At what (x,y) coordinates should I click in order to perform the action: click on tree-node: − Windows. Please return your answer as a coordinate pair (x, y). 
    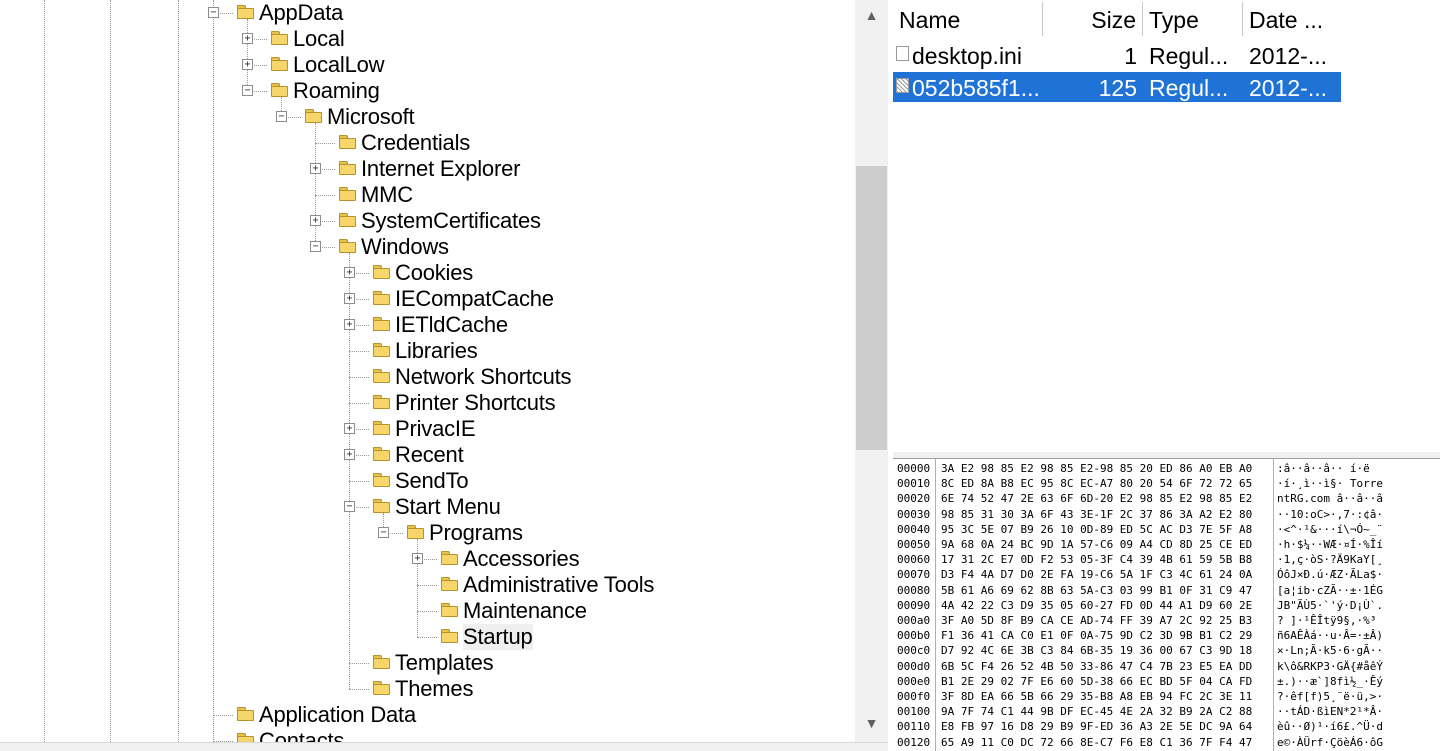
    Looking at the image, I should click on (427, 247).